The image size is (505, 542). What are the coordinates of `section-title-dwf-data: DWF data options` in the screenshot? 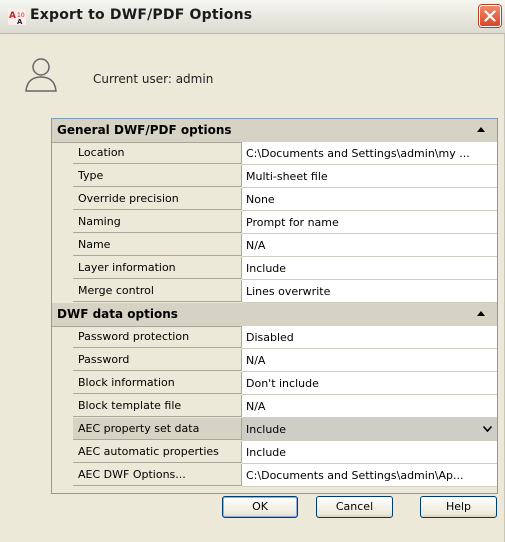 It's located at (117, 314).